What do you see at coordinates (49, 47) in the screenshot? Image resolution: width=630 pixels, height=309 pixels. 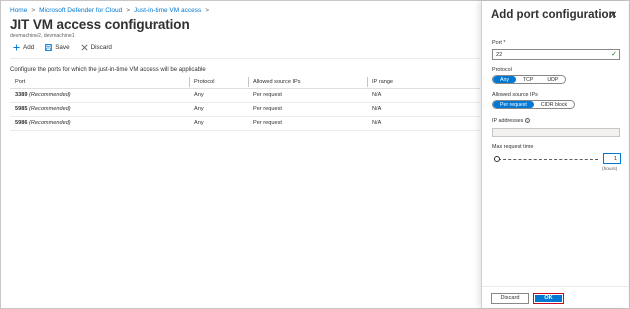 I see `save-icon` at bounding box center [49, 47].